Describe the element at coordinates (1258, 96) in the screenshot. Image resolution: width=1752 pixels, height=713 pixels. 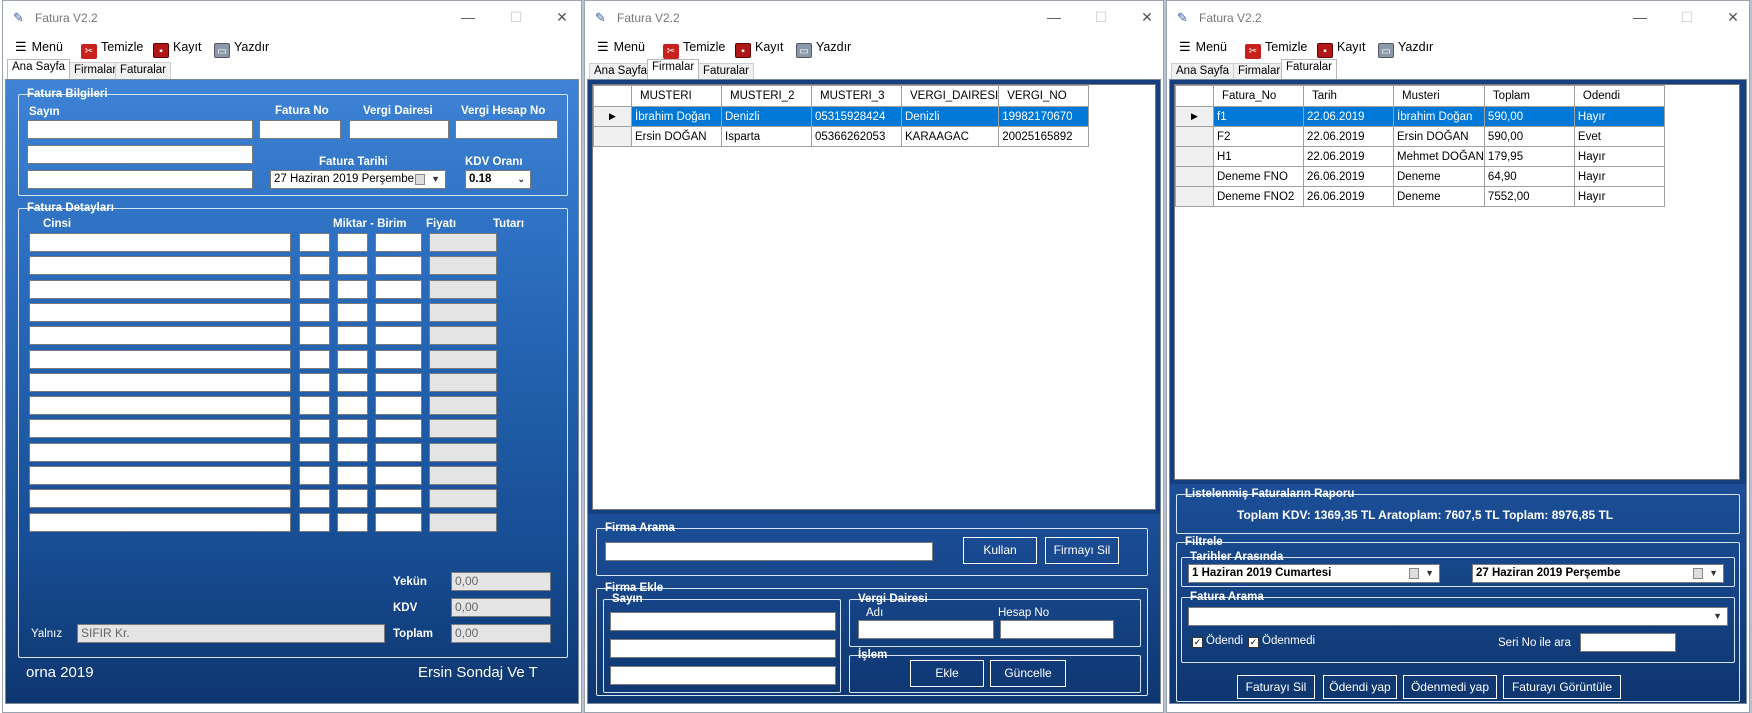
I see `column-header-fatura-no: Fatura_No` at that location.